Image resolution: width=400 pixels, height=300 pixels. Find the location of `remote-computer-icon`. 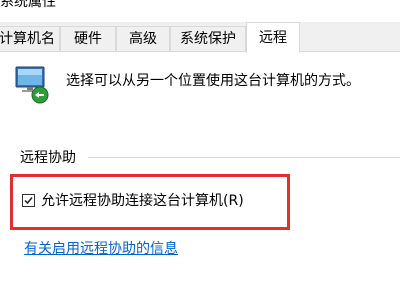

remote-computer-icon is located at coordinates (32, 85).